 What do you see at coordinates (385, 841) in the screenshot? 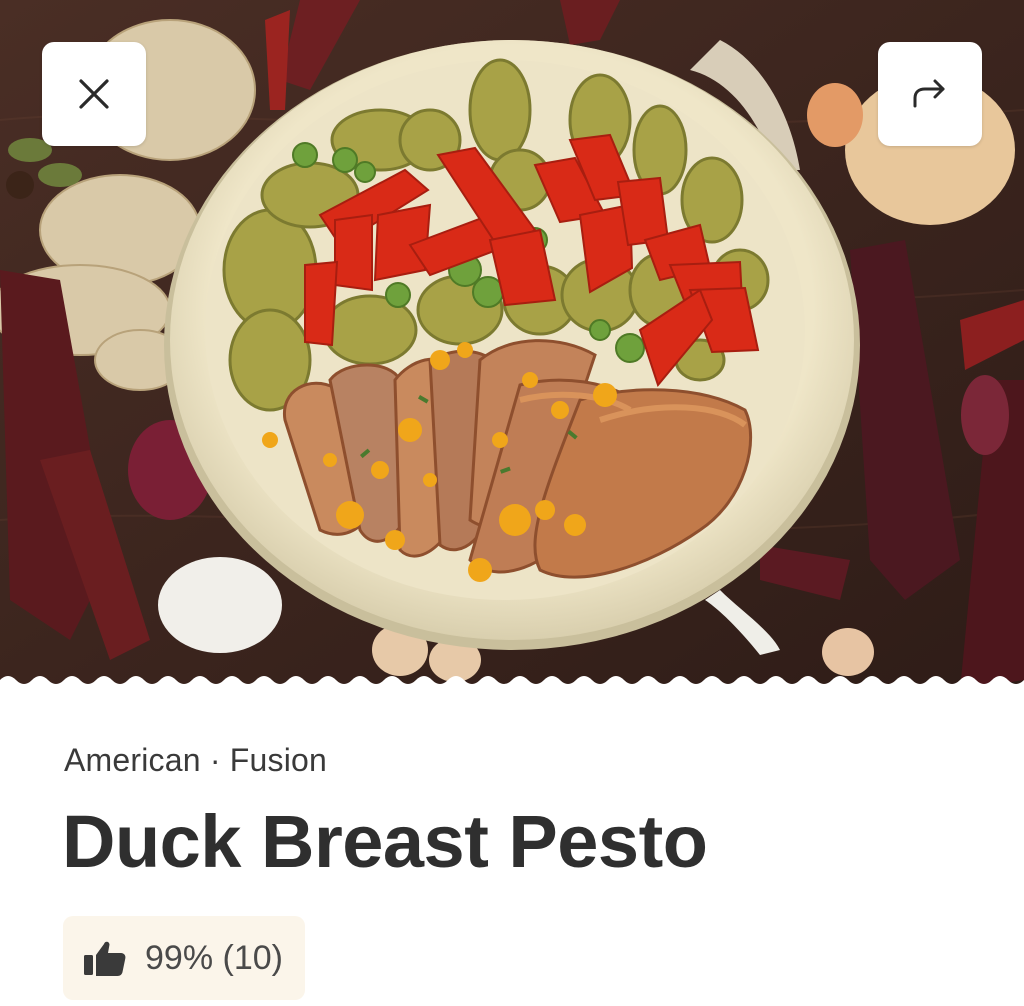
I see `recipe-title: Duck Breast Pesto` at bounding box center [385, 841].